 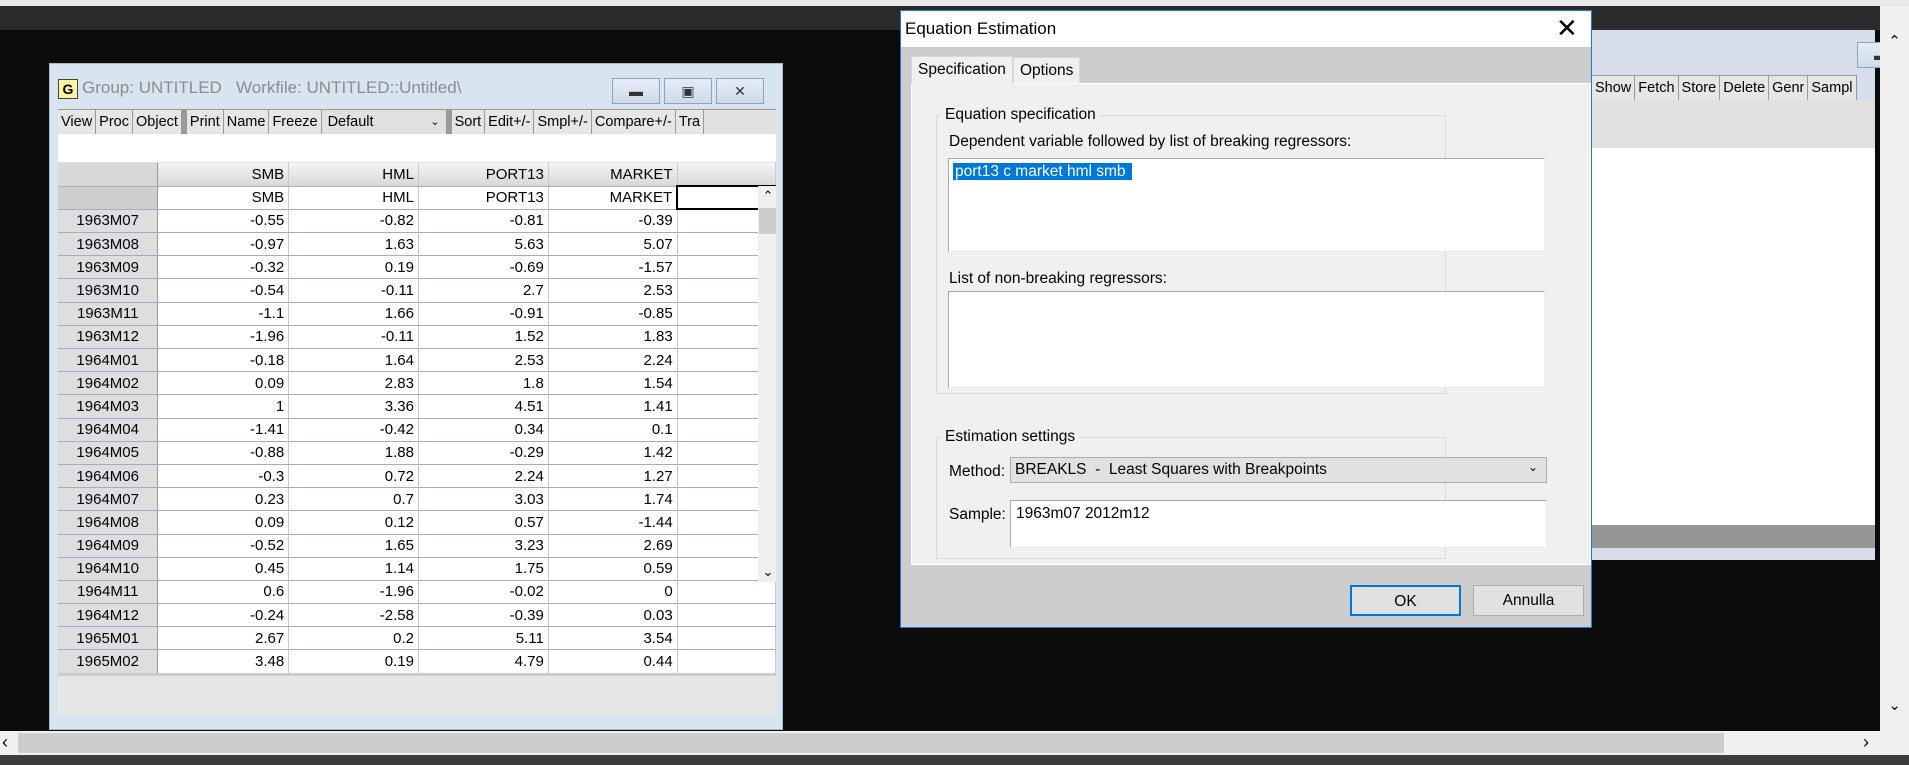 What do you see at coordinates (483, 314) in the screenshot?
I see `data-cell: -0.91` at bounding box center [483, 314].